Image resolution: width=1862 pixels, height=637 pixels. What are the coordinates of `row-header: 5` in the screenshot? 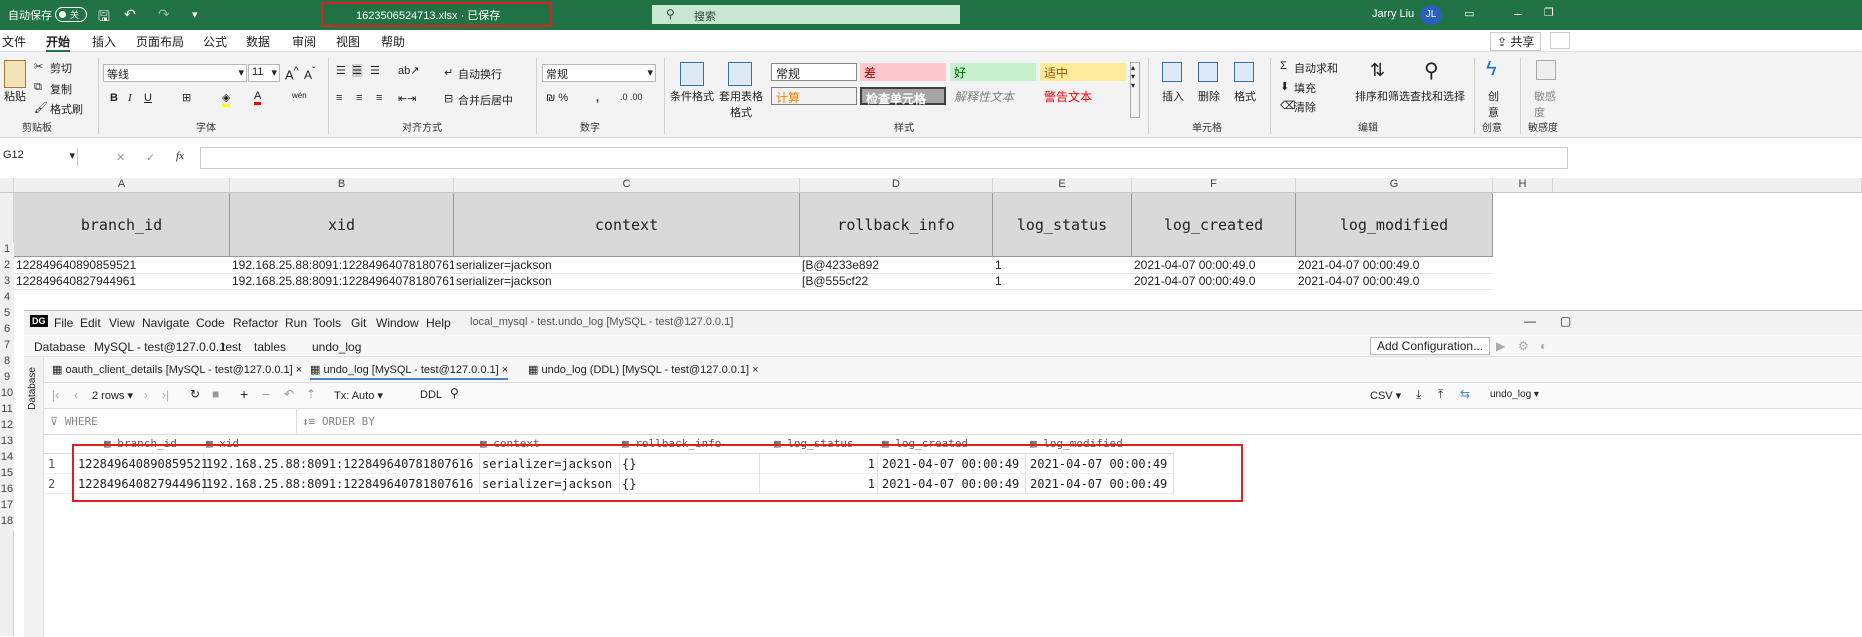 It's located at (7, 315).